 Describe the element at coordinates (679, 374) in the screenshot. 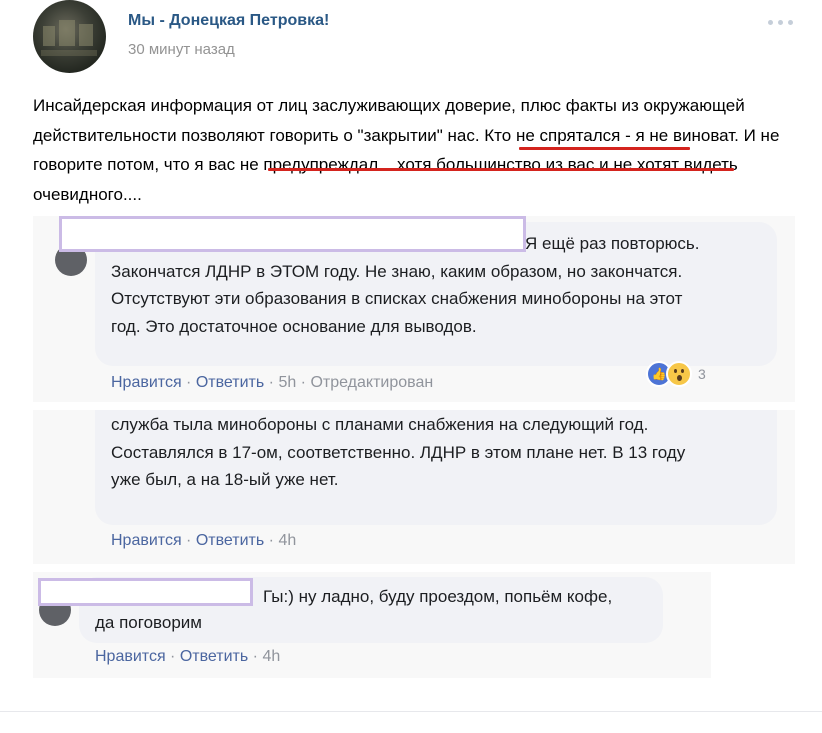

I see `wow-reaction-icon` at that location.